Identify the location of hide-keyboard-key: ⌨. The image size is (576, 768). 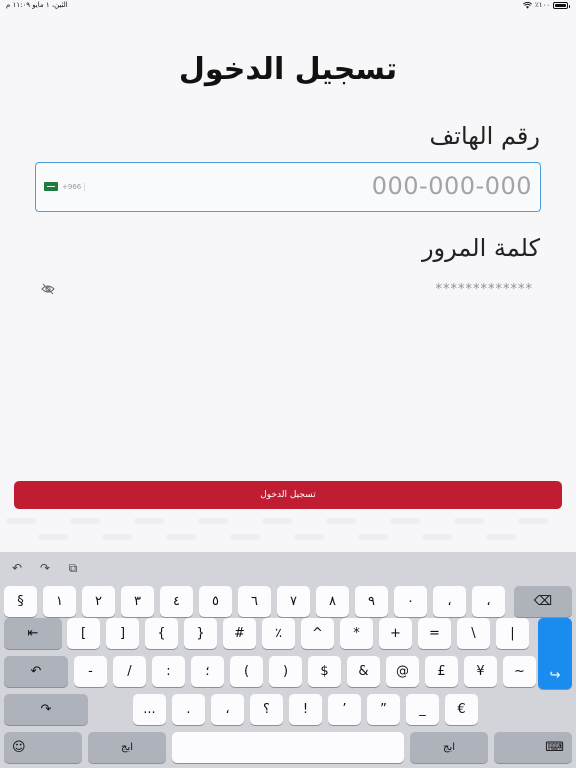
(533, 747).